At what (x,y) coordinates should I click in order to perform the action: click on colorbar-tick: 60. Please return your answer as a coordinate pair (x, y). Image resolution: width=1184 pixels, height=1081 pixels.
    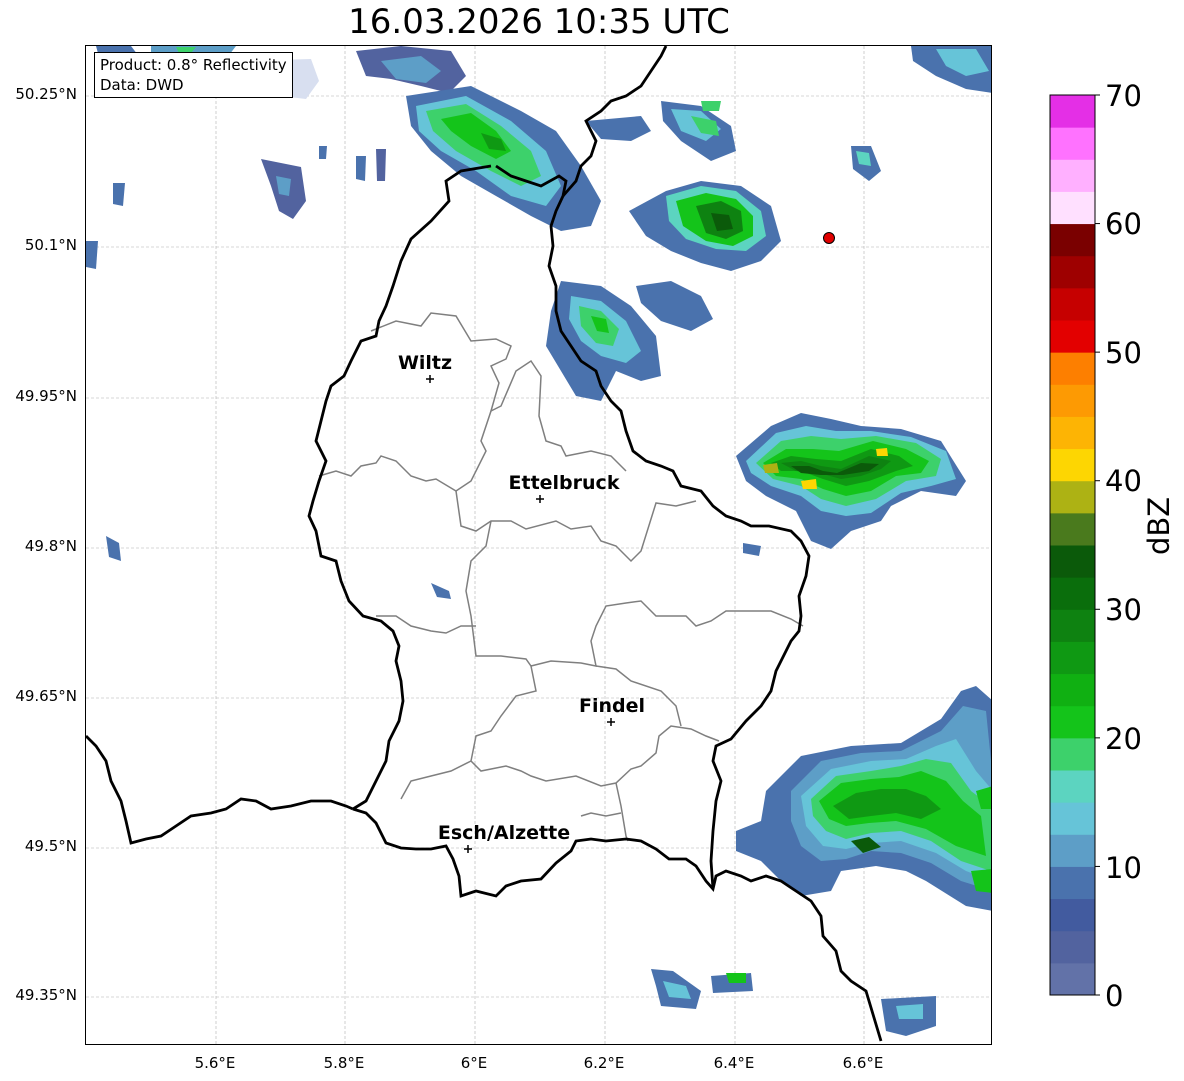
    Looking at the image, I should click on (1123, 224).